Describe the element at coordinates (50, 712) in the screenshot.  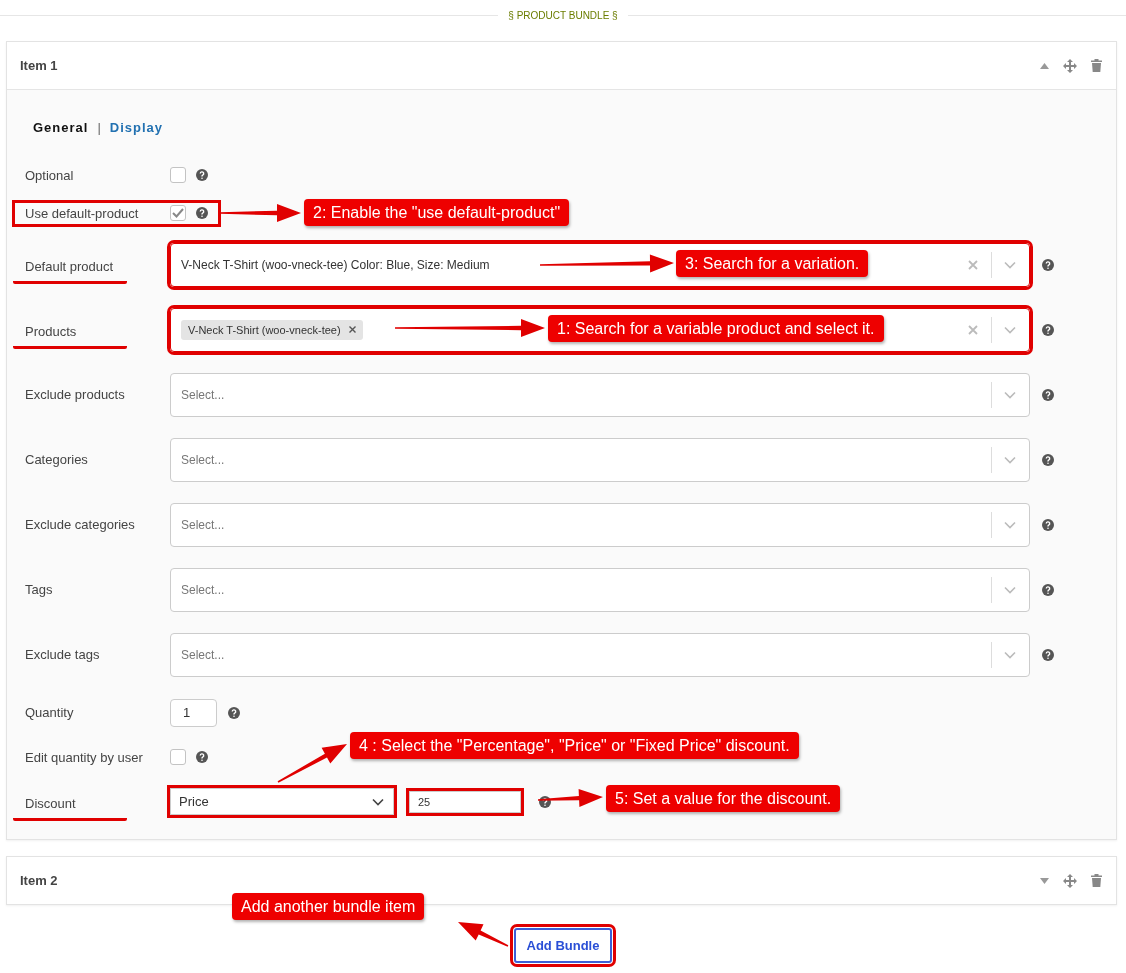
I see `field-label: Quantity` at that location.